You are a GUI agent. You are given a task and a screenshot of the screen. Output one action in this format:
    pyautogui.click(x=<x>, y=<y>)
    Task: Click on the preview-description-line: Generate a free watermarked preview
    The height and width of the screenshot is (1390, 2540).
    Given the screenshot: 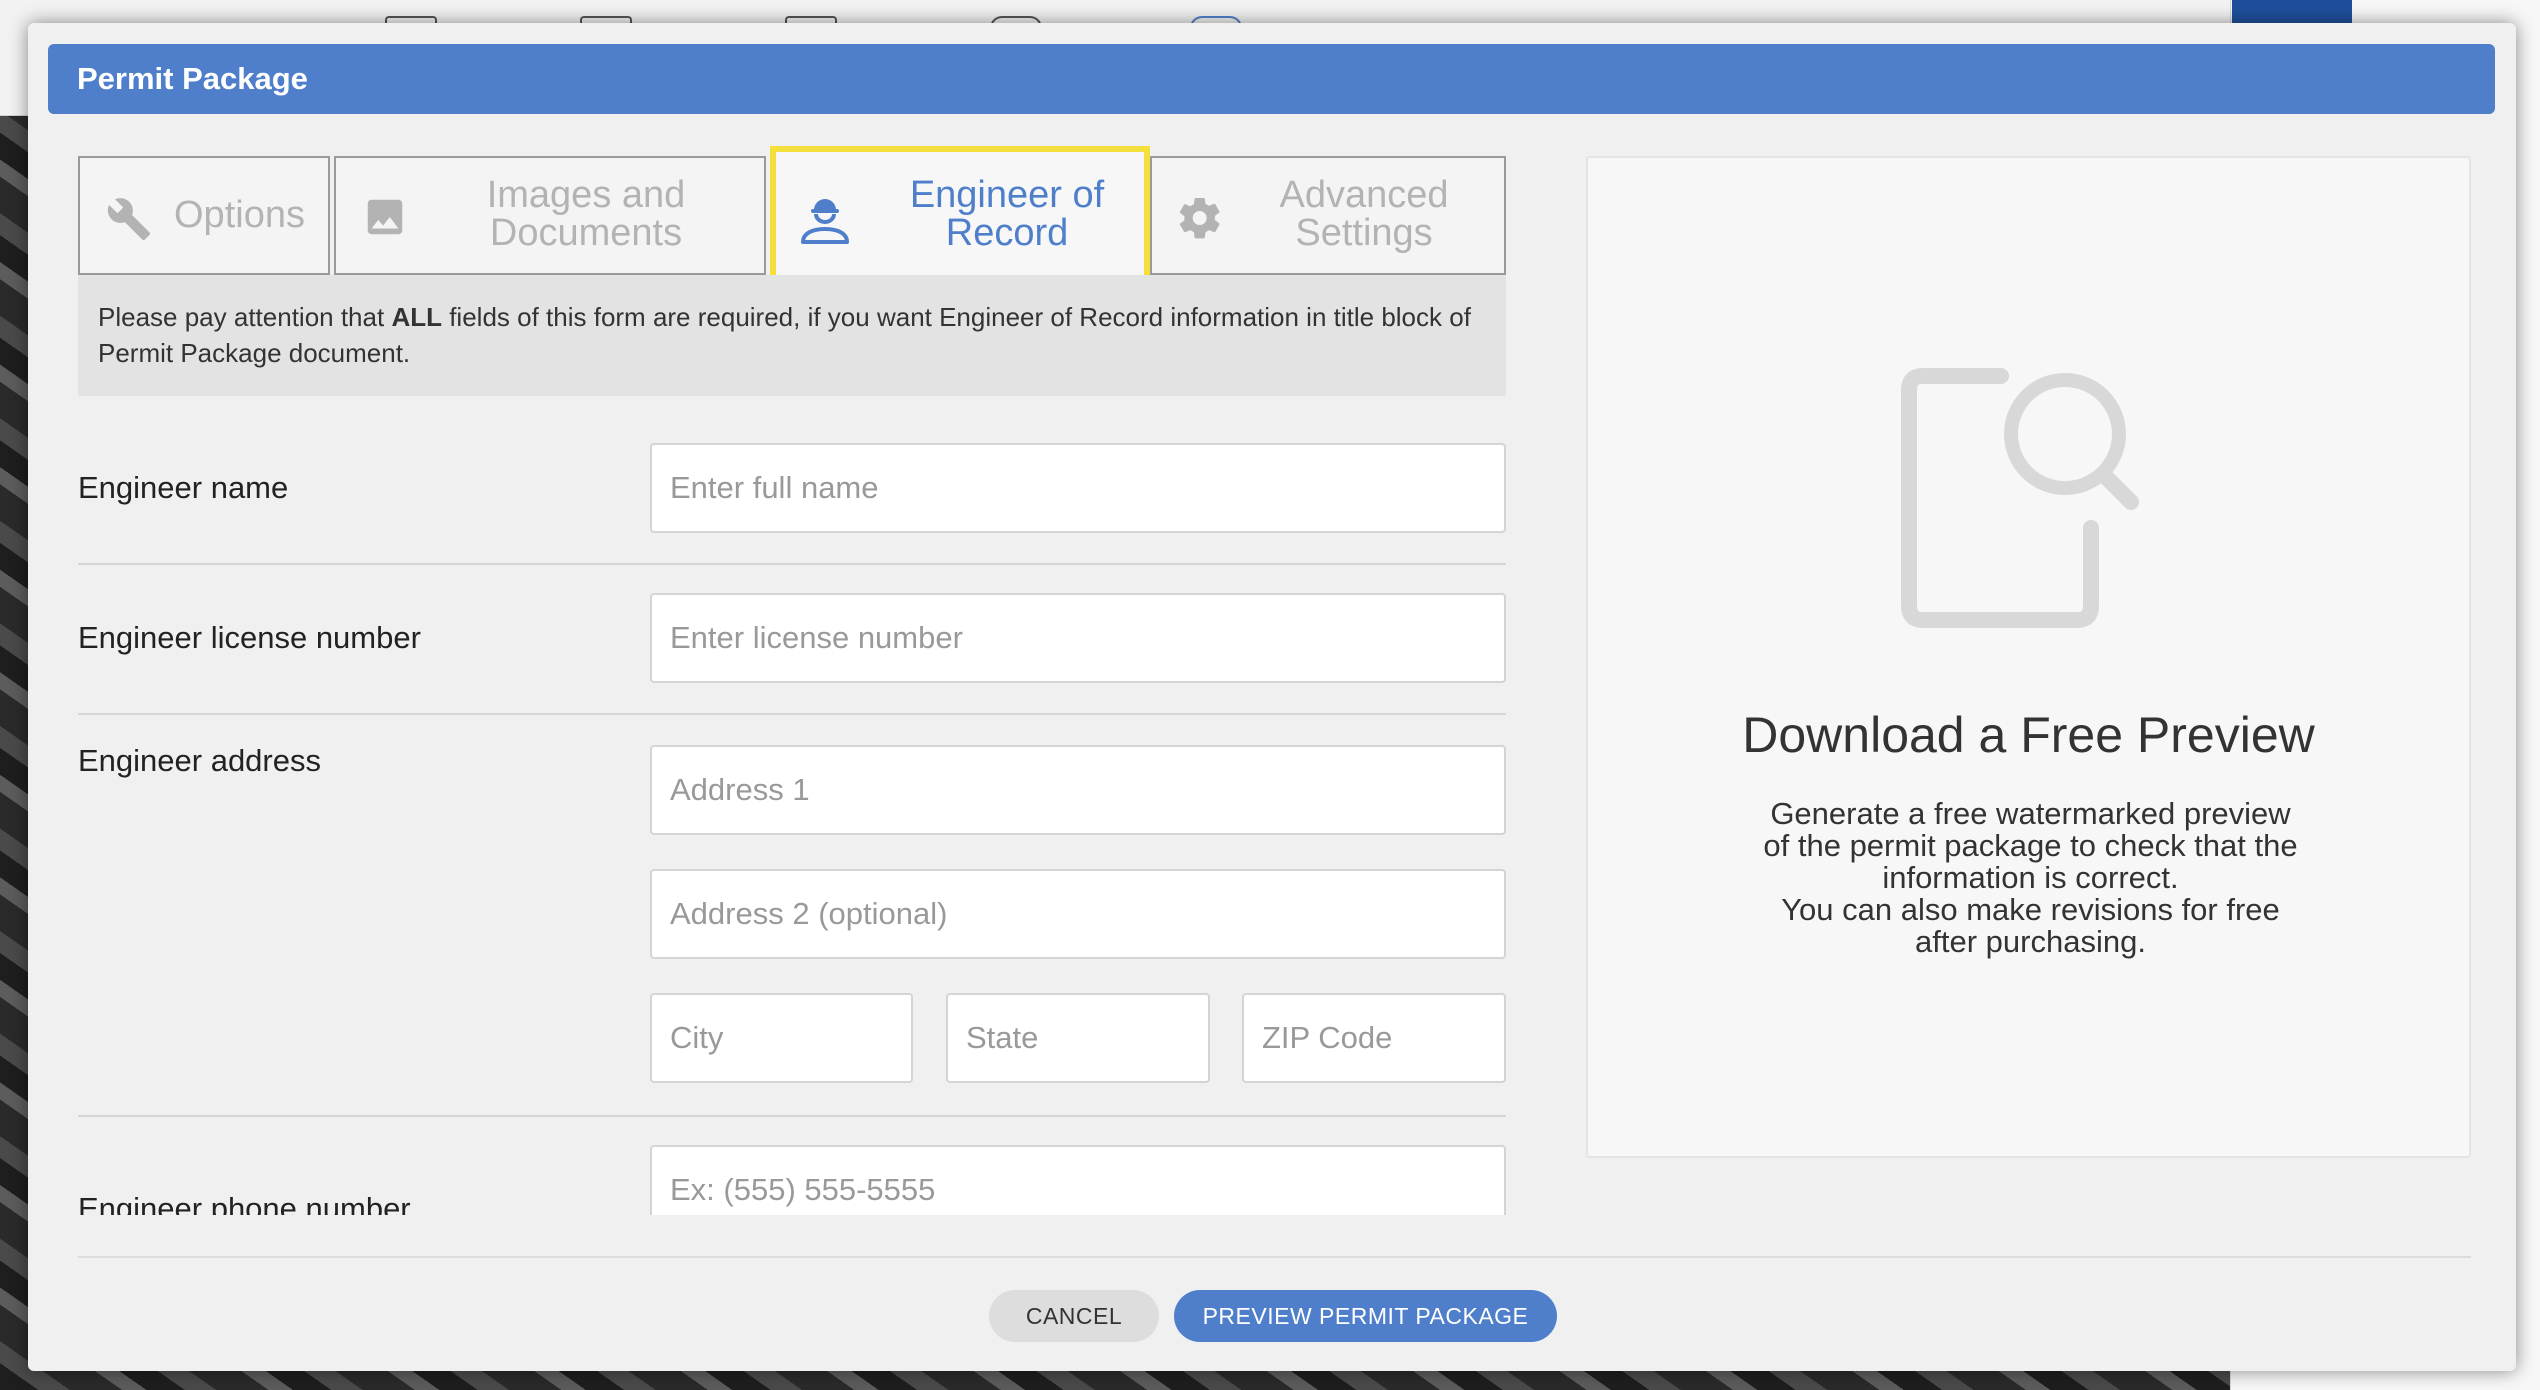 What is the action you would take?
    pyautogui.click(x=2030, y=813)
    